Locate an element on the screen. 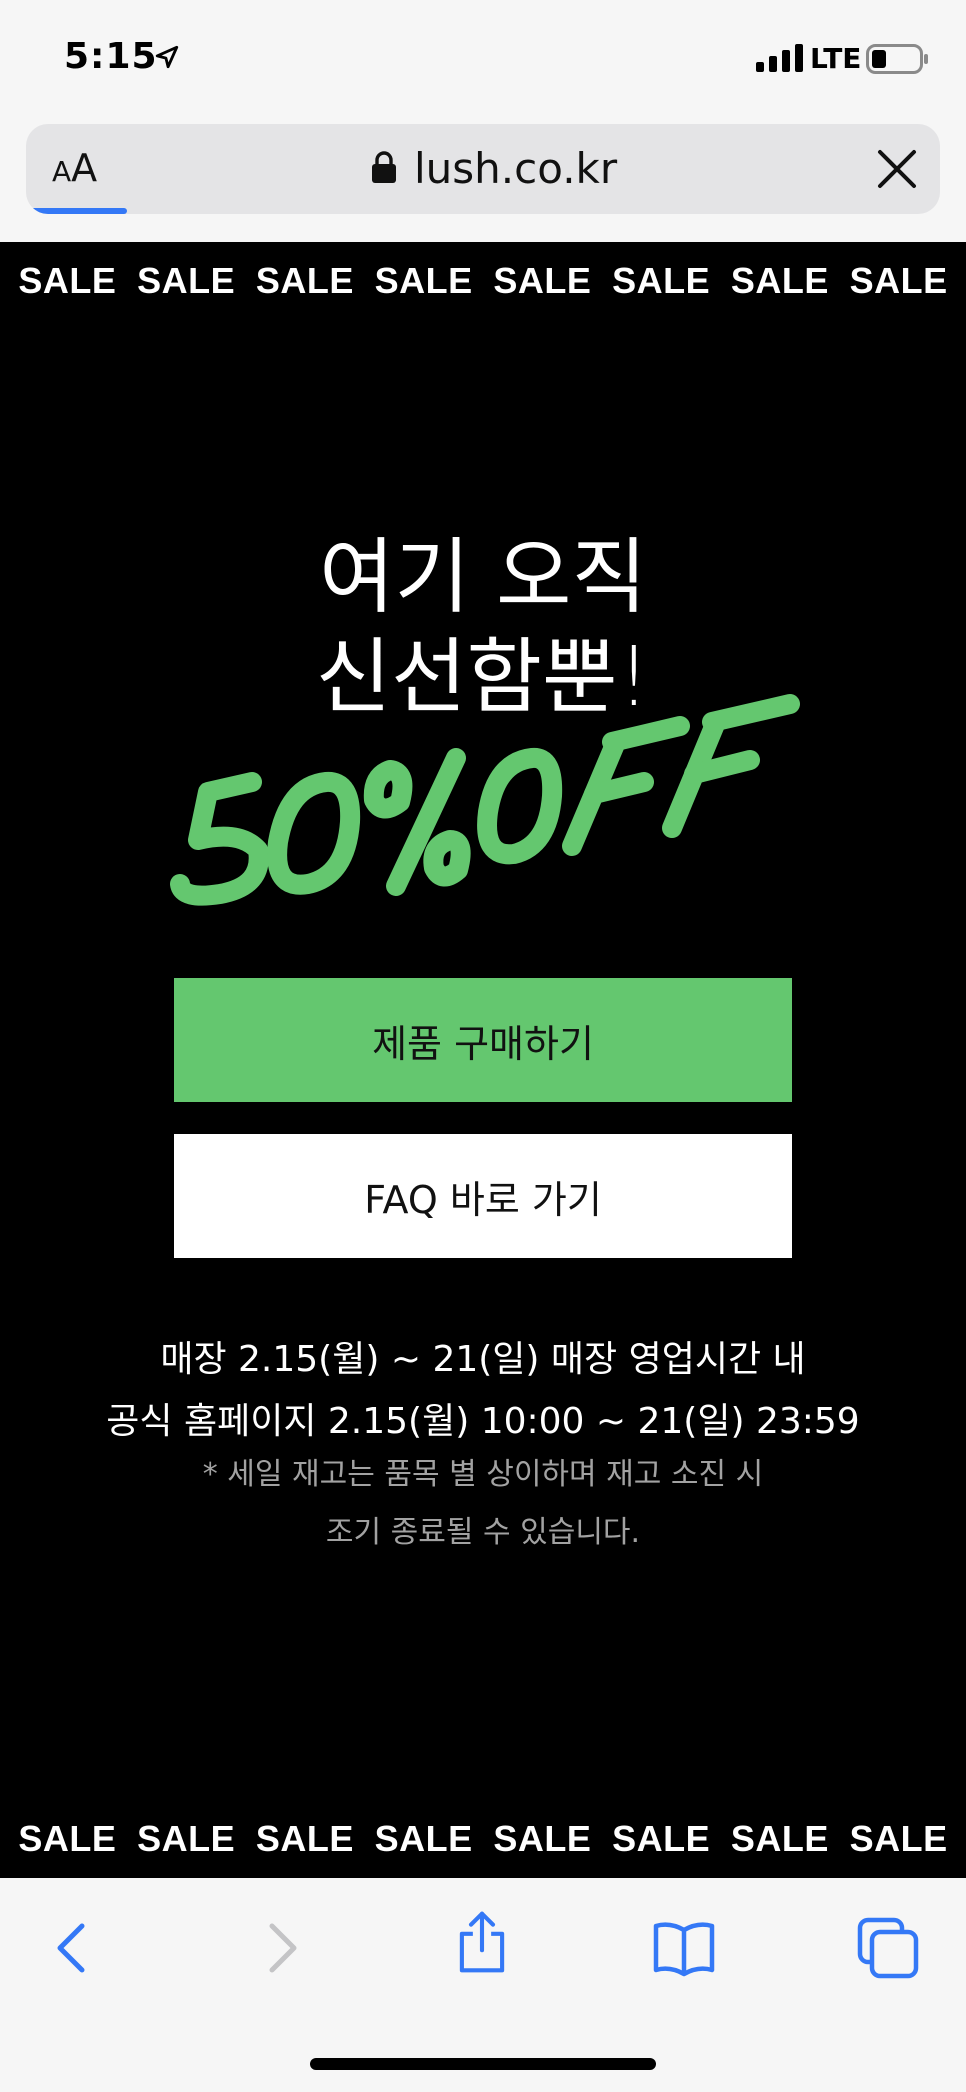  fifty-percent-off-graphic is located at coordinates (485, 800).